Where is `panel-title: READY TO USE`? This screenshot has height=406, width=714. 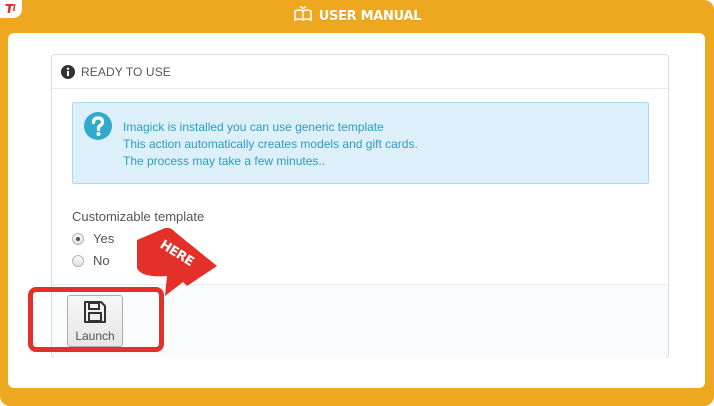 panel-title: READY TO USE is located at coordinates (126, 71).